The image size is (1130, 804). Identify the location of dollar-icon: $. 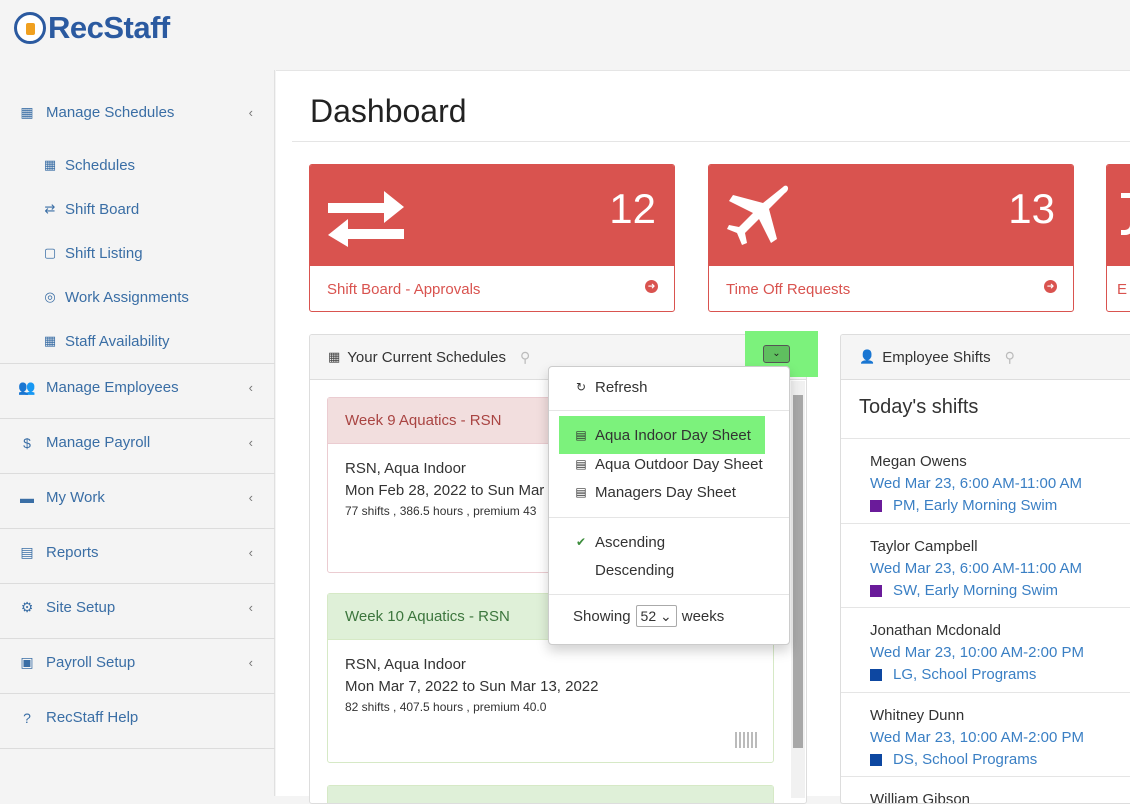
(27, 442).